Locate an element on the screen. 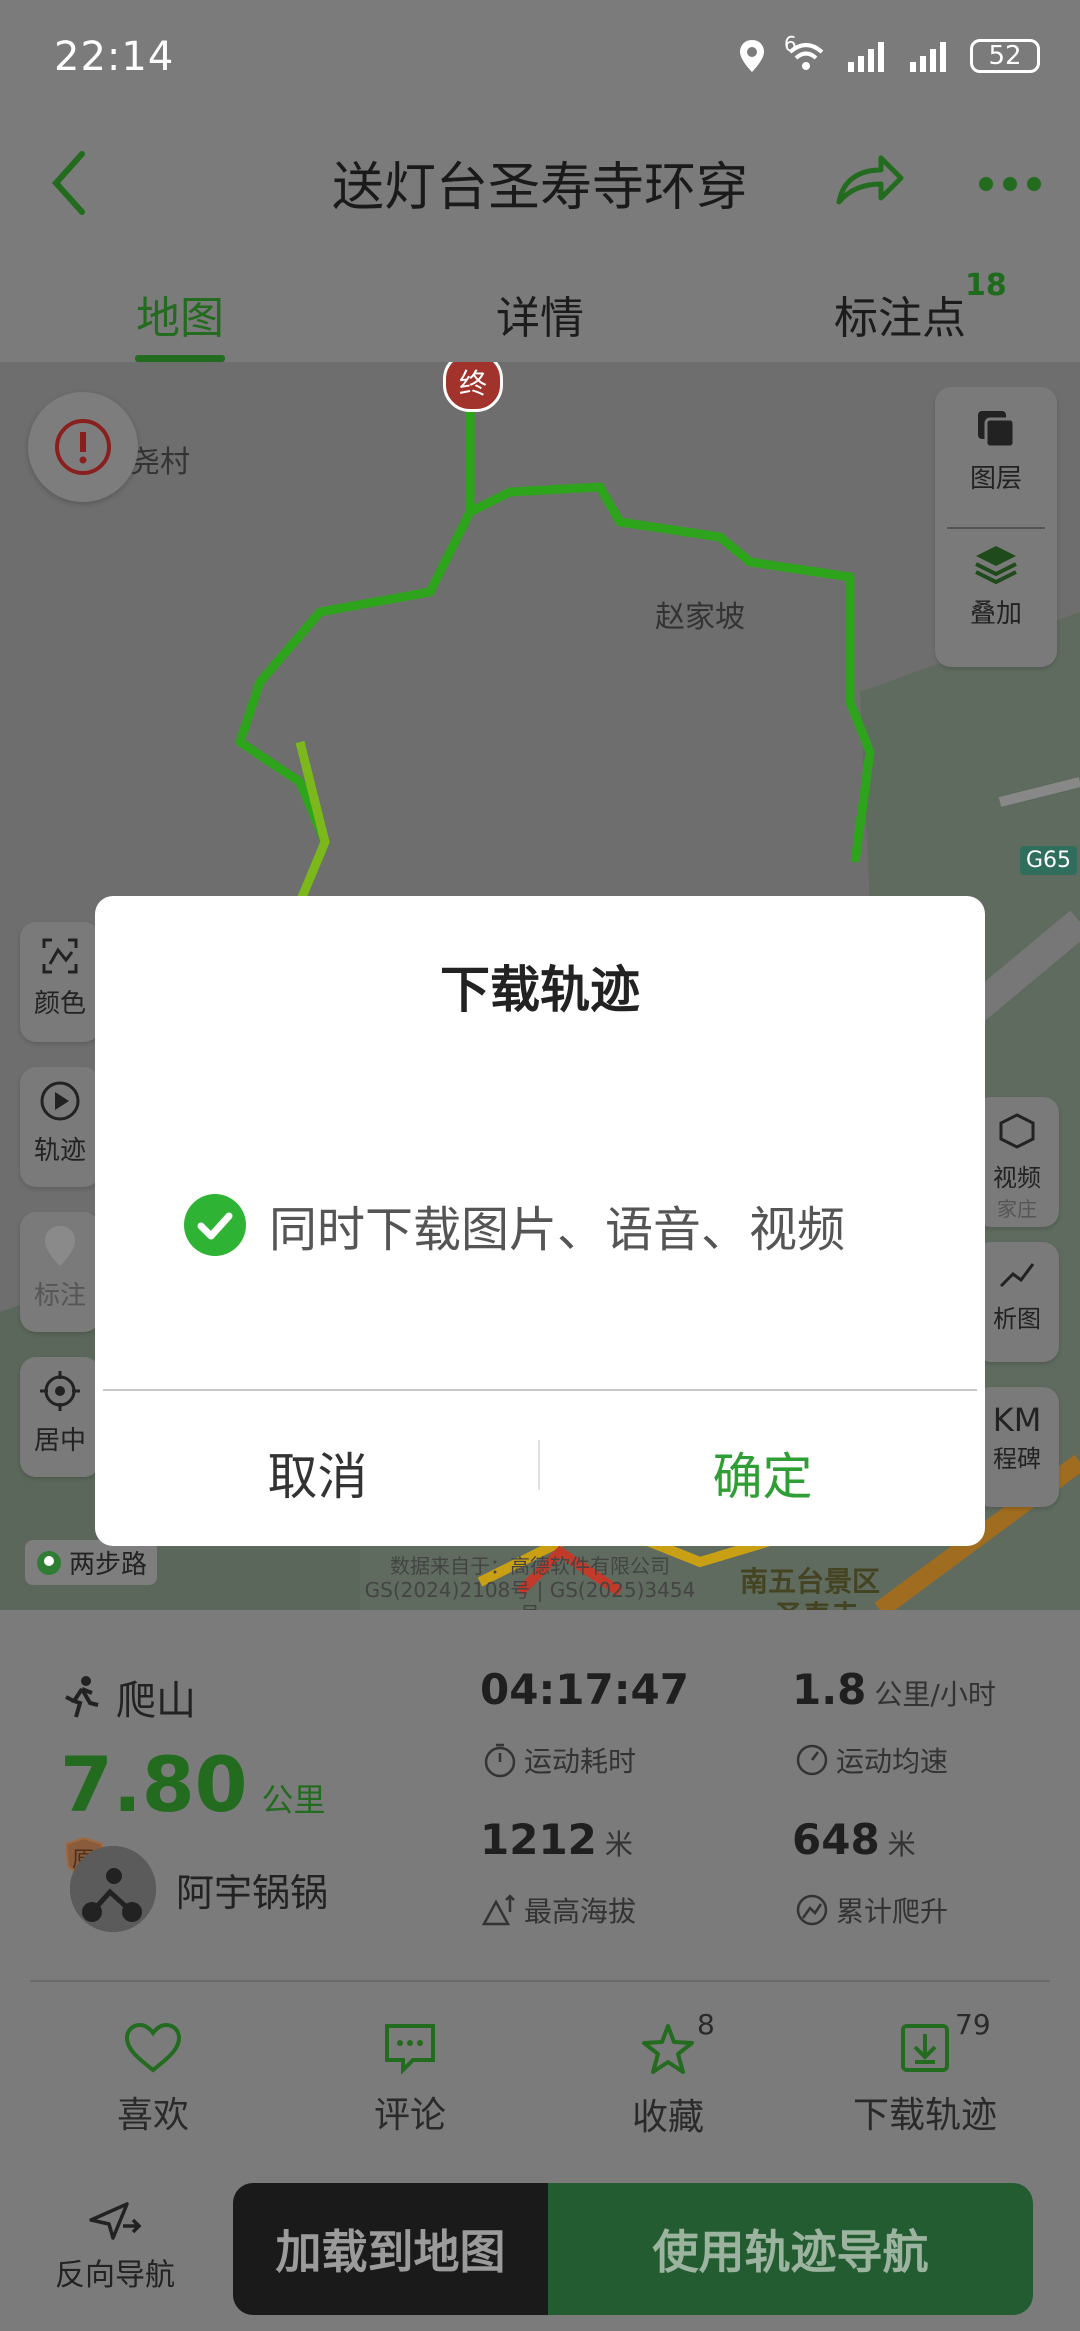 The width and height of the screenshot is (1080, 2331). like-button: 喜欢 is located at coordinates (153, 2080).